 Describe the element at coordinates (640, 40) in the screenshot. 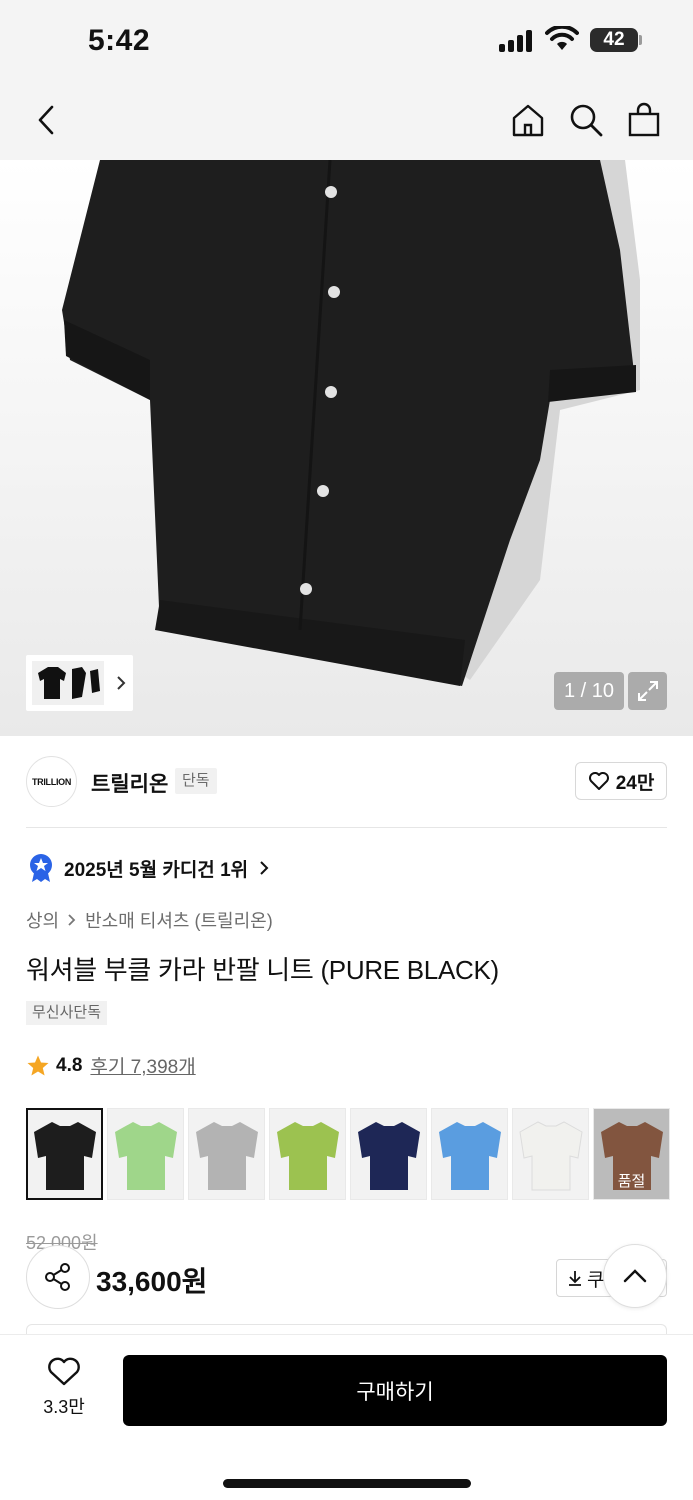

I see `battery-tip` at that location.